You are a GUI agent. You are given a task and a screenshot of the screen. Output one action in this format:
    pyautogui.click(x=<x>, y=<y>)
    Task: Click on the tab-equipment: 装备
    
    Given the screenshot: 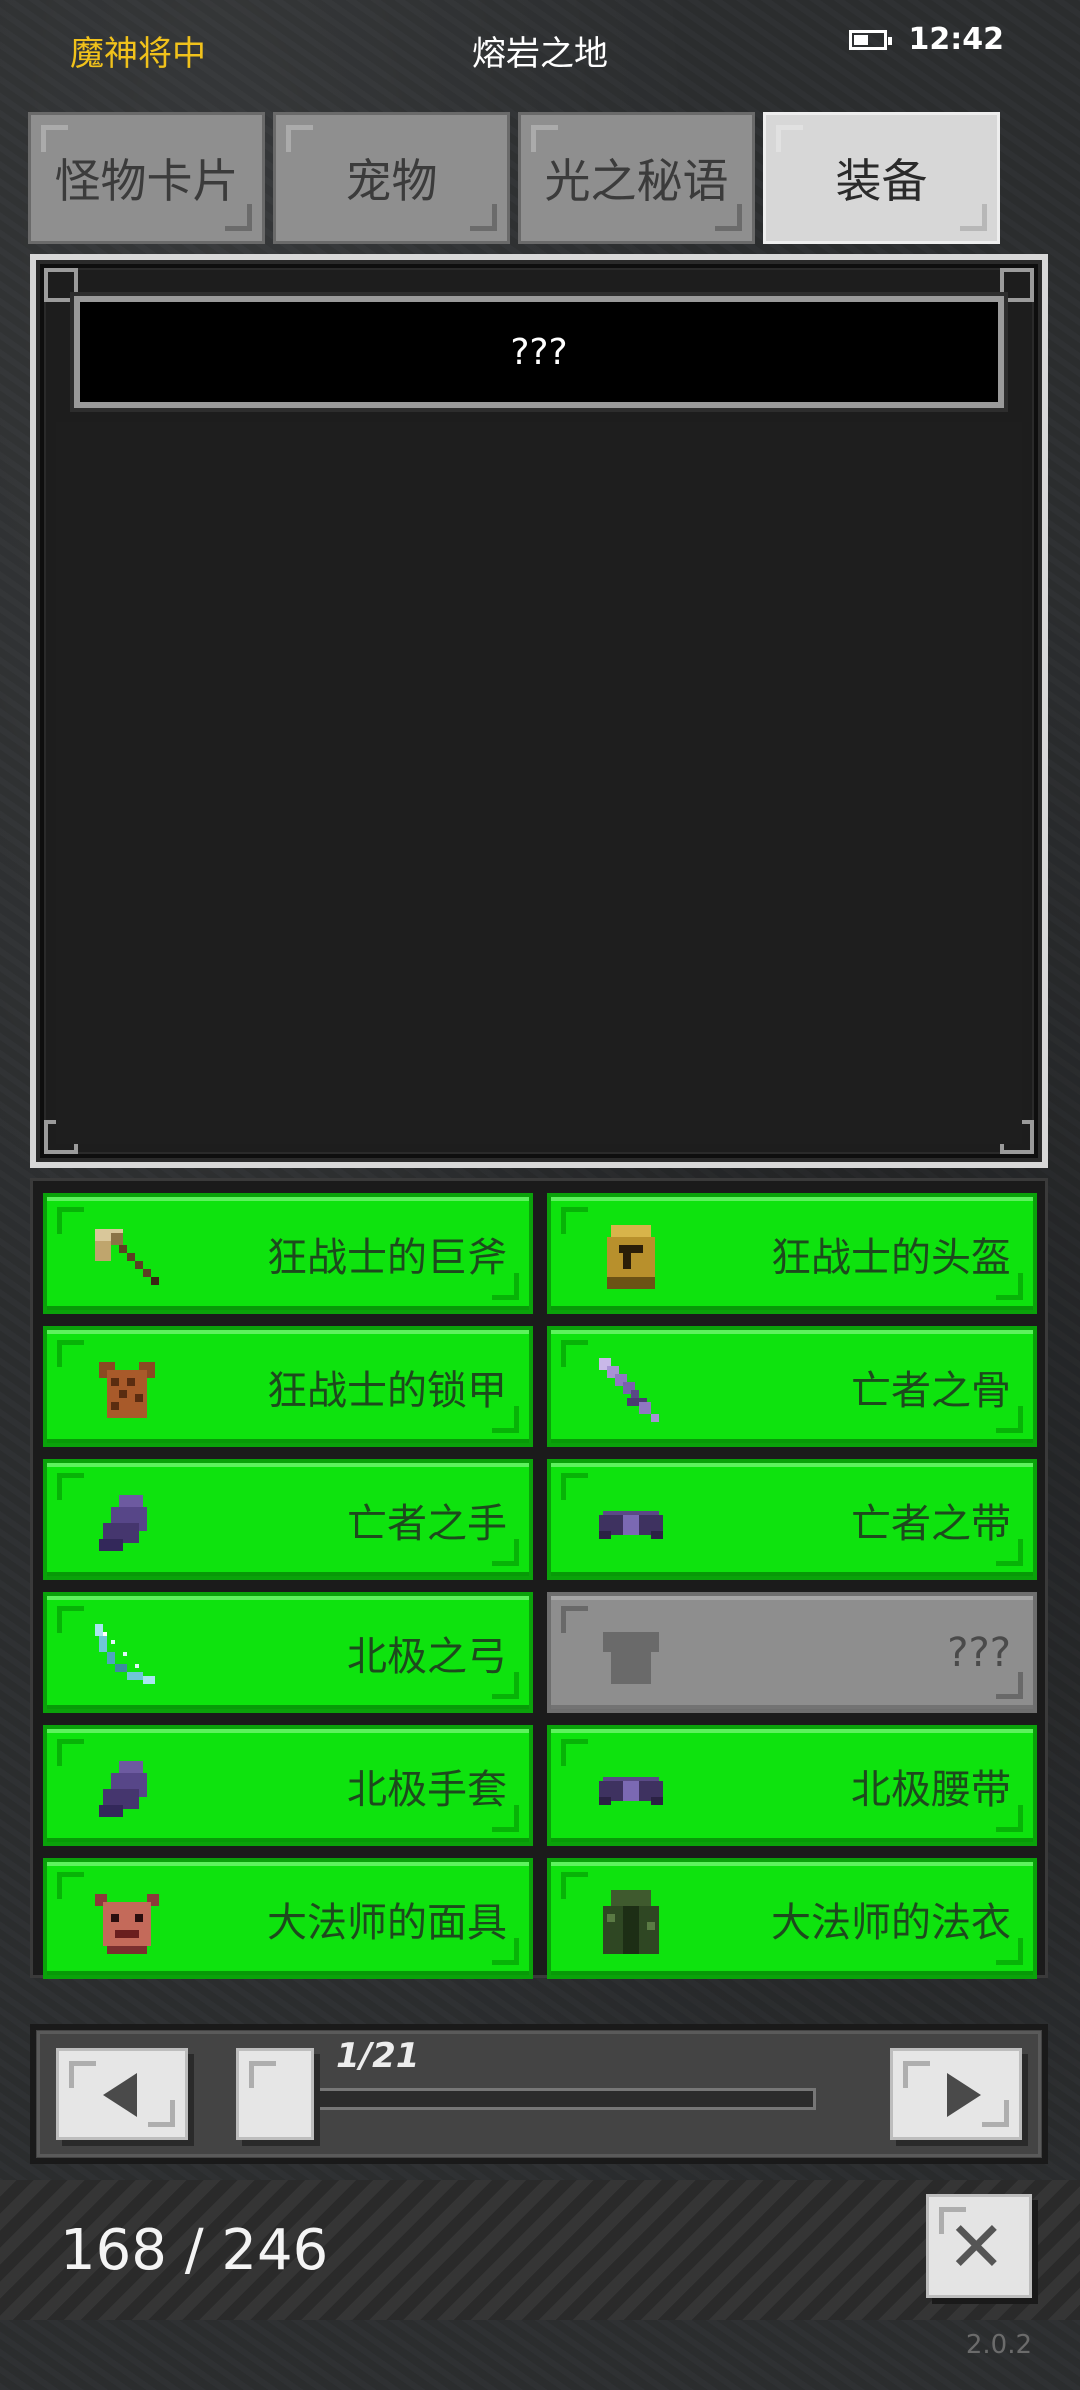 What is the action you would take?
    pyautogui.click(x=881, y=178)
    